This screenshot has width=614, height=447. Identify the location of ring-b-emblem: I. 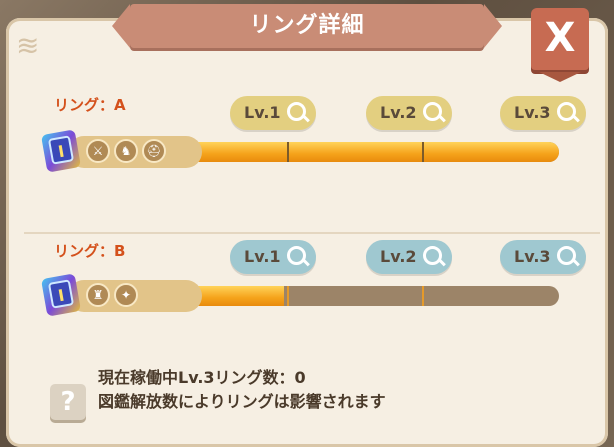
(61, 295).